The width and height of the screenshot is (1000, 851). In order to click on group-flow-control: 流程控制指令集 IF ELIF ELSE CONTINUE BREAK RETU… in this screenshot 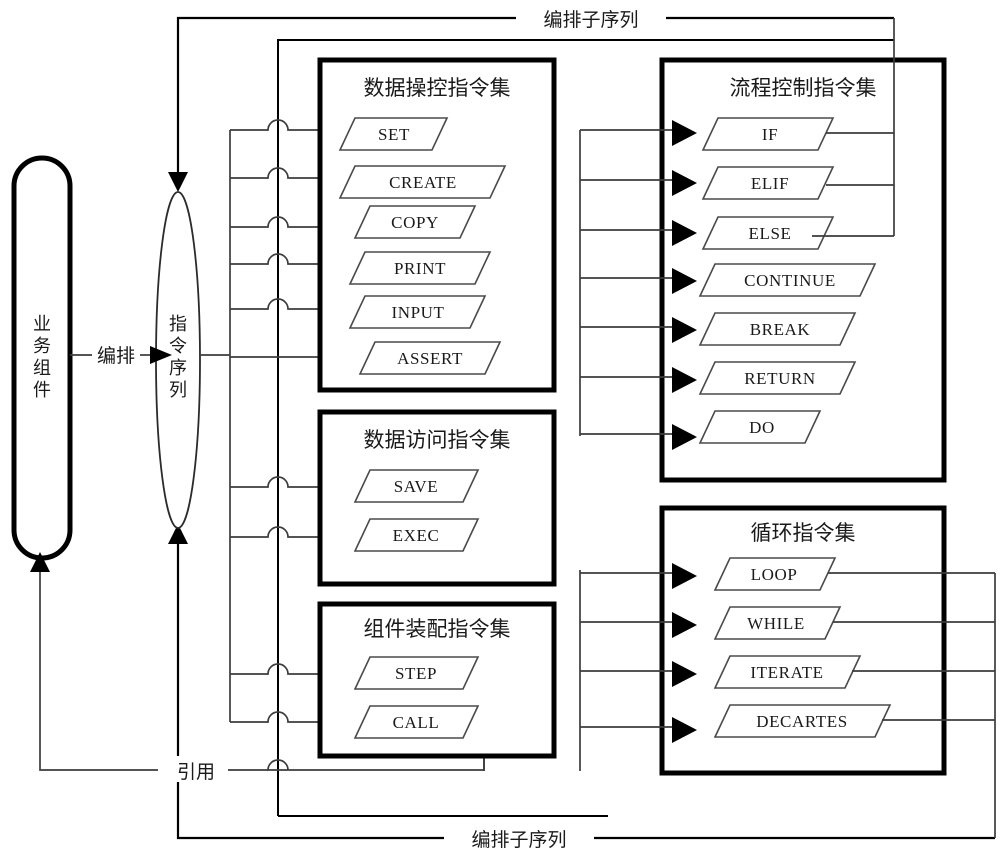, I will do `click(803, 270)`.